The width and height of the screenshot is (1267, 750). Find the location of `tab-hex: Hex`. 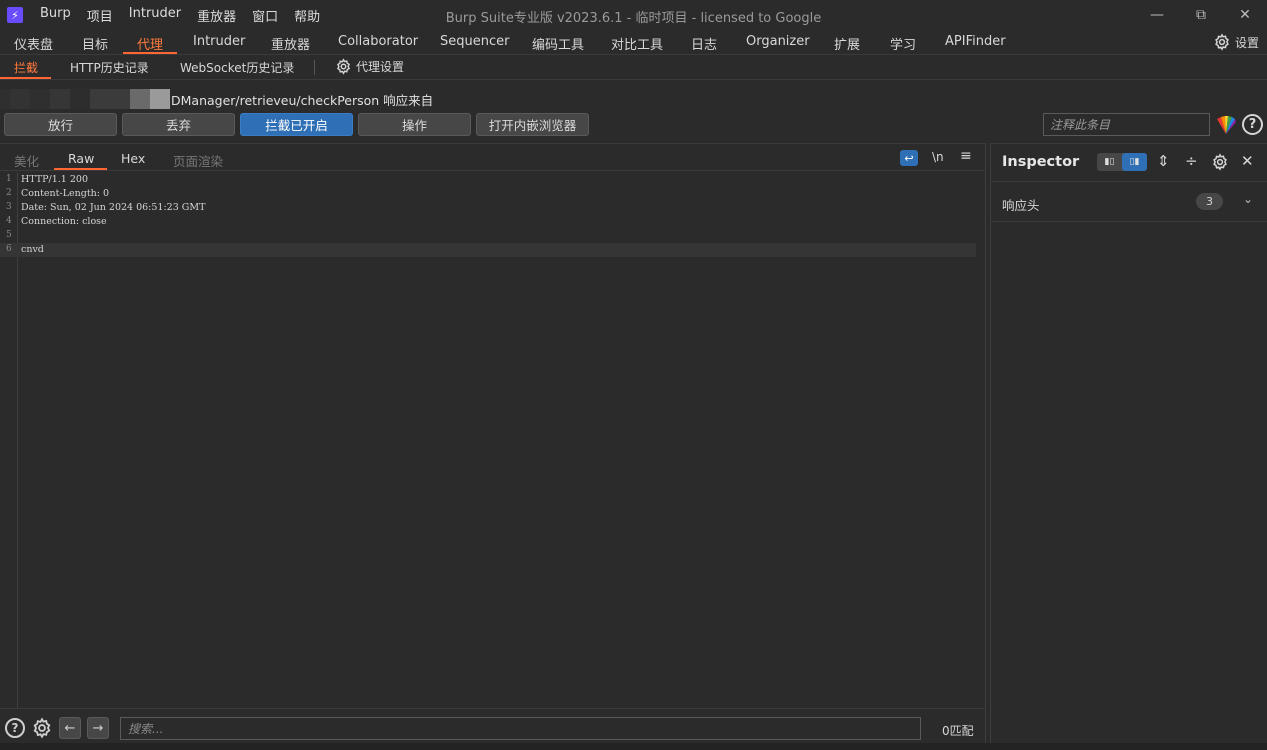

tab-hex: Hex is located at coordinates (133, 158).